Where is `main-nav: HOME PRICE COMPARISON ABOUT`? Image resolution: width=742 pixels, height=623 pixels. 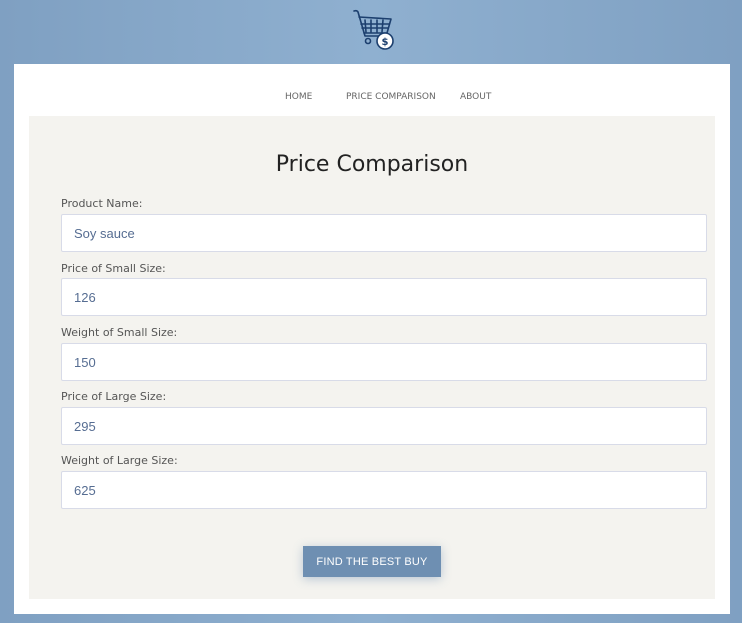
main-nav: HOME PRICE COMPARISON ABOUT is located at coordinates (372, 99).